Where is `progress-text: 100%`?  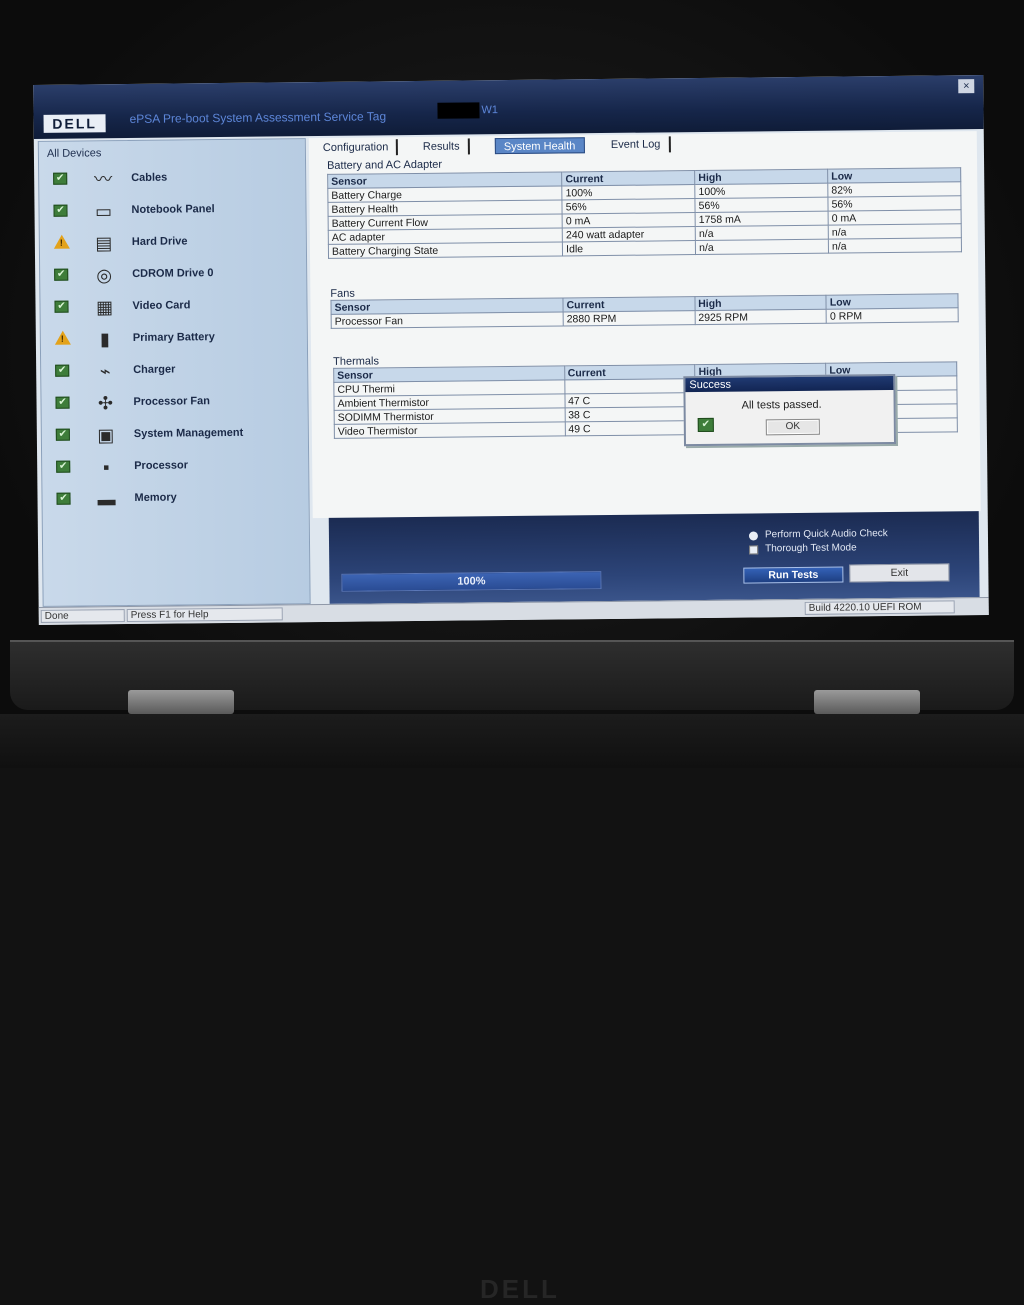 progress-text: 100% is located at coordinates (471, 581).